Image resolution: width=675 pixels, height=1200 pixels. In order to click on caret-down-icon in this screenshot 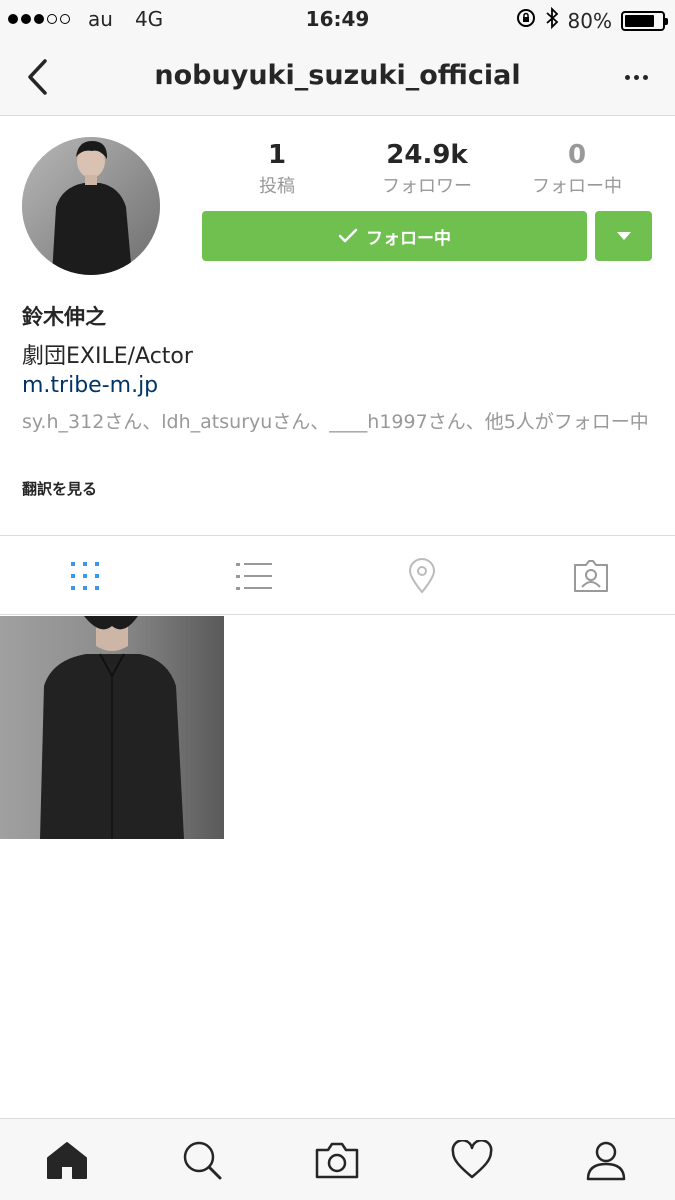, I will do `click(623, 236)`.